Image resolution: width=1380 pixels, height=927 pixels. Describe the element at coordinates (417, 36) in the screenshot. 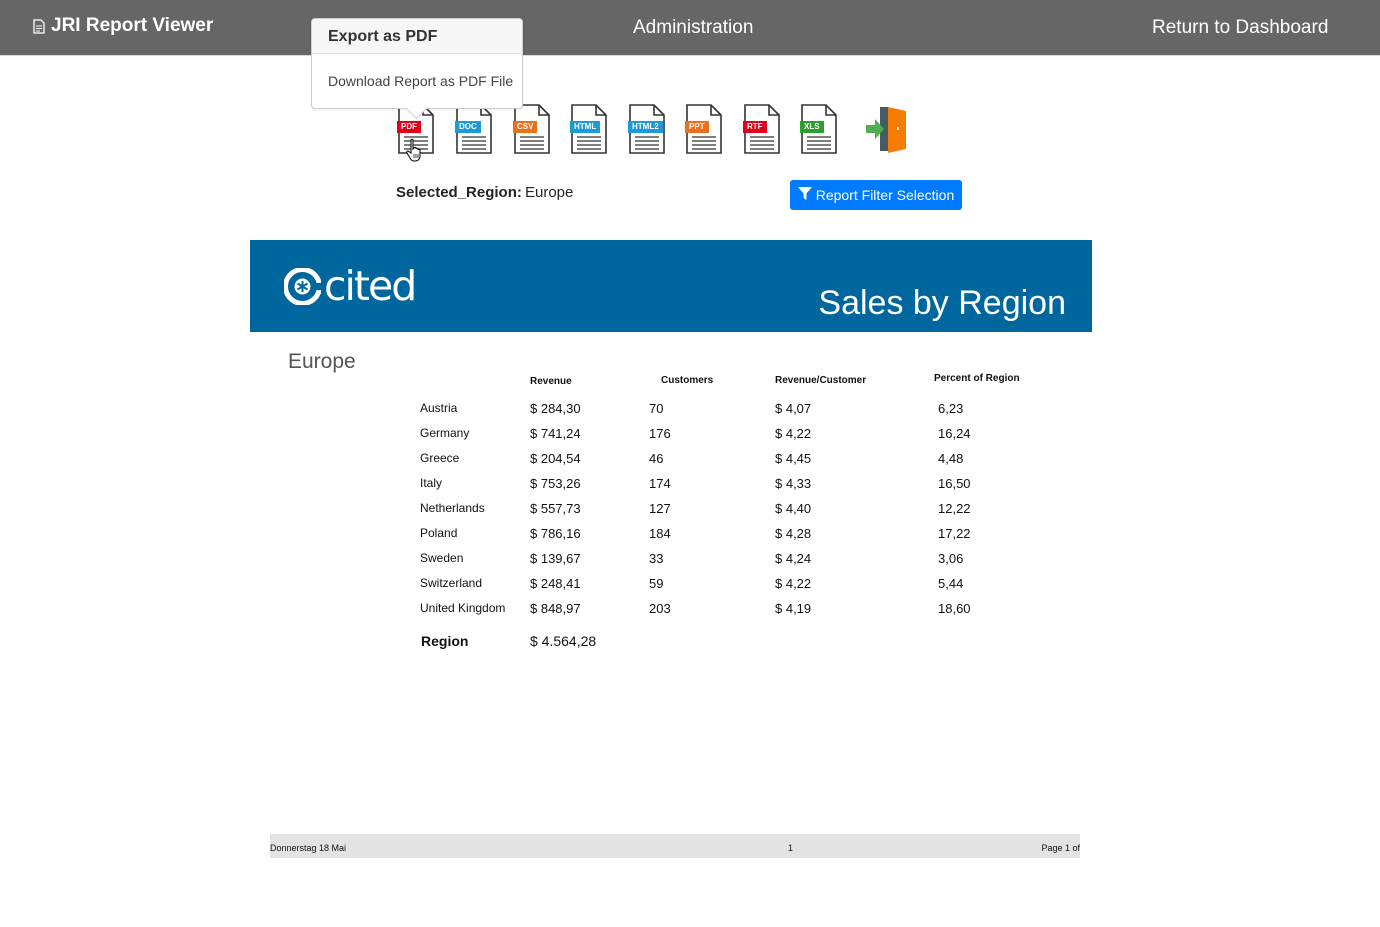

I see `popover-title: Export as PDF` at that location.